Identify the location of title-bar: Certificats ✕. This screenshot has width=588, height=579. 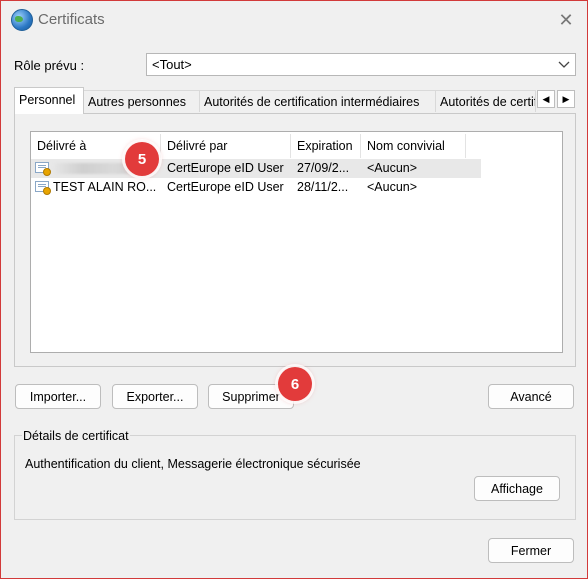
(294, 20).